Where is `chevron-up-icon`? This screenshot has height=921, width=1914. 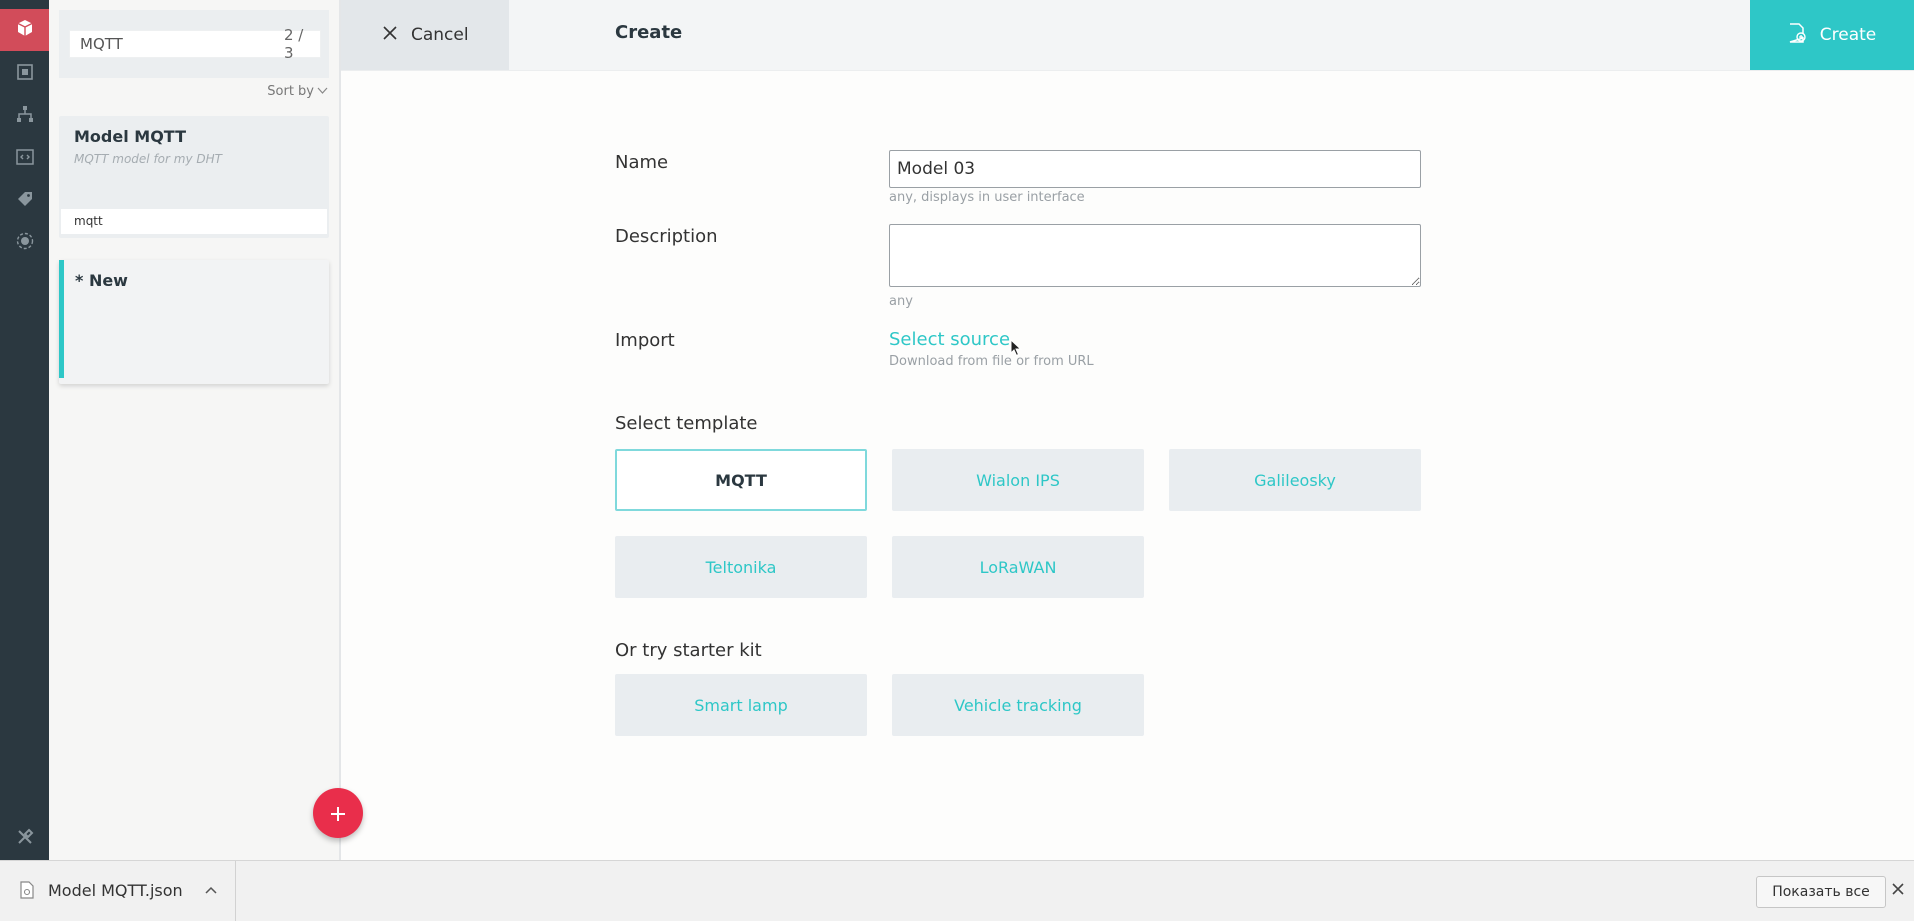 chevron-up-icon is located at coordinates (211, 890).